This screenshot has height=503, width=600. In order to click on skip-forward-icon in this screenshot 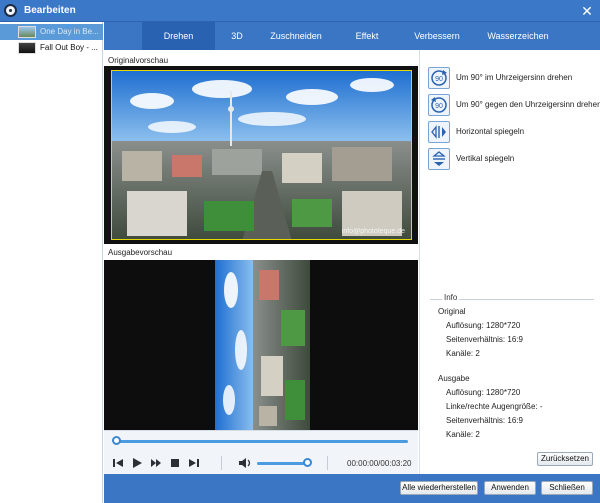, I will do `click(194, 463)`.